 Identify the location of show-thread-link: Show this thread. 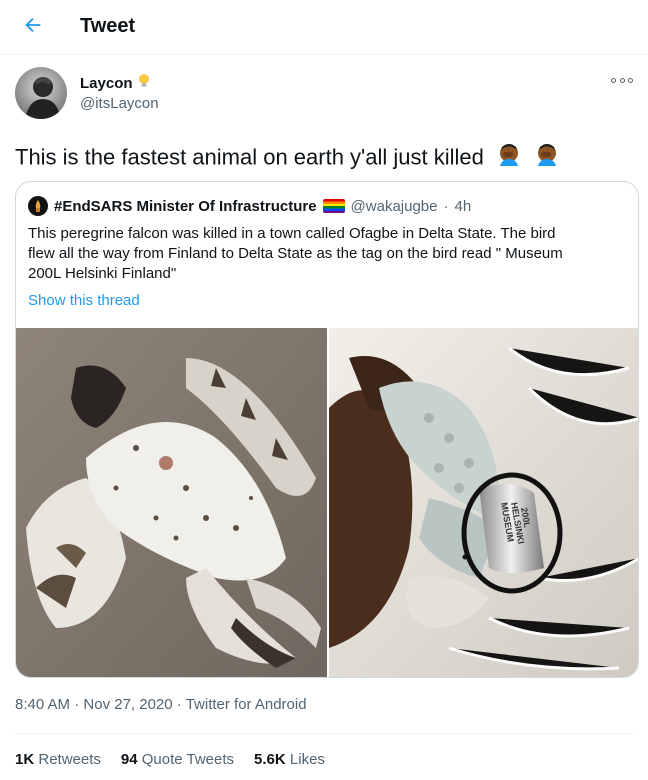
(84, 300).